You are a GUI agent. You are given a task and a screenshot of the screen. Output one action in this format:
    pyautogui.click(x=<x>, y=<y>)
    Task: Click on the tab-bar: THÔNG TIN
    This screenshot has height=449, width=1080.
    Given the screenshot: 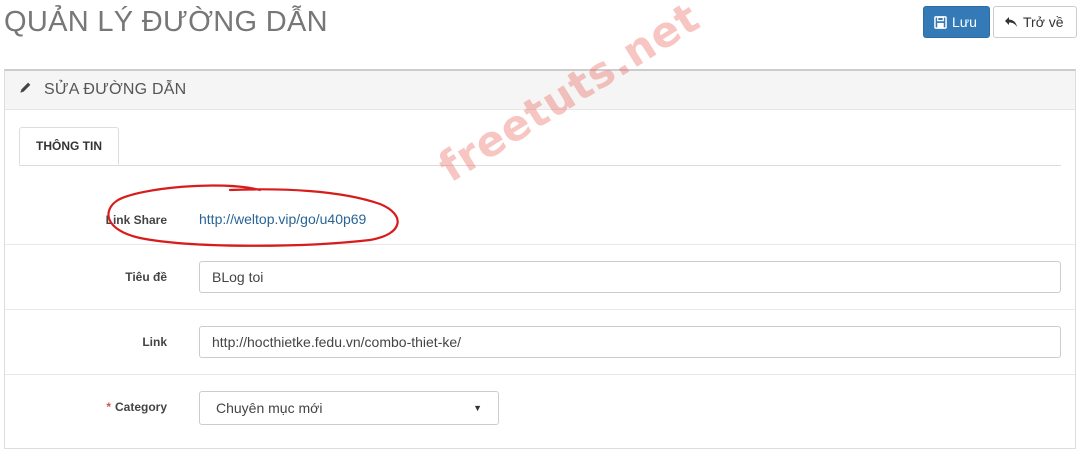 What is the action you would take?
    pyautogui.click(x=540, y=146)
    